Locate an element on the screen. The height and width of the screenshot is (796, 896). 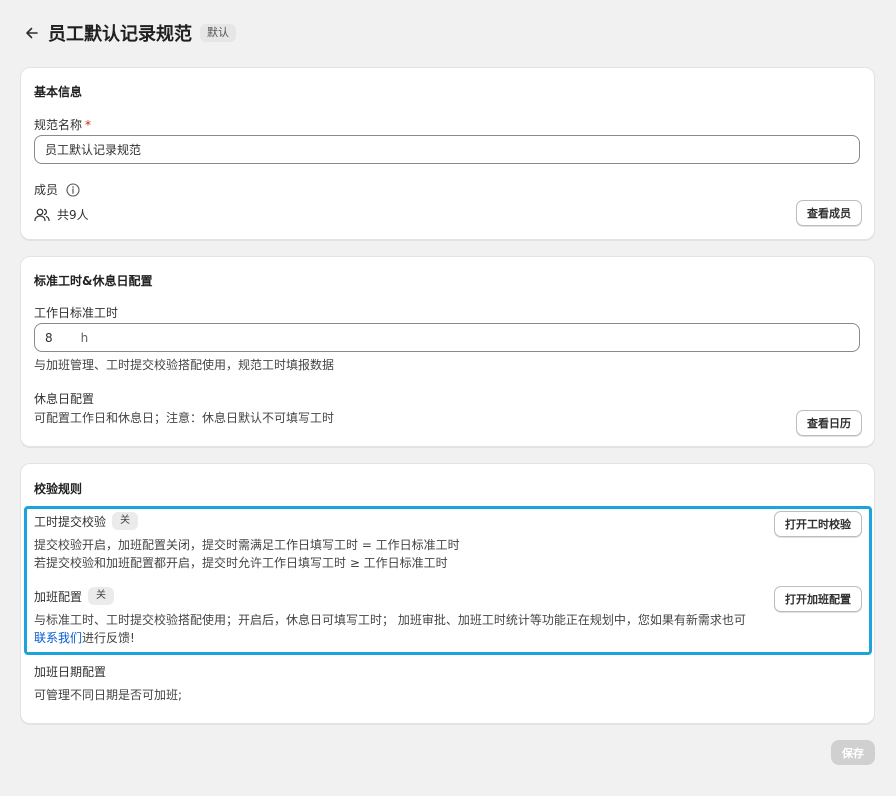
name-label: 规范名称 * is located at coordinates (62, 124).